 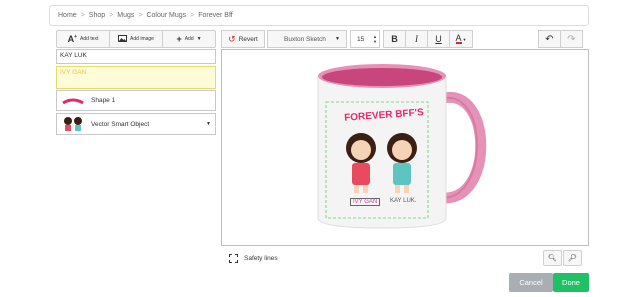 What do you see at coordinates (73, 101) in the screenshot?
I see `shape-thumbnail` at bounding box center [73, 101].